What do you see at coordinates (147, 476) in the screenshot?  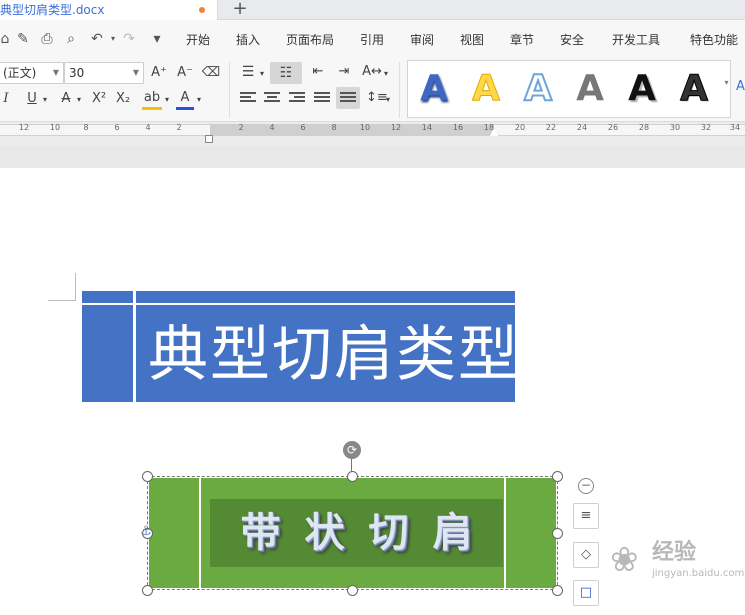 I see `resize-handle-top-left` at bounding box center [147, 476].